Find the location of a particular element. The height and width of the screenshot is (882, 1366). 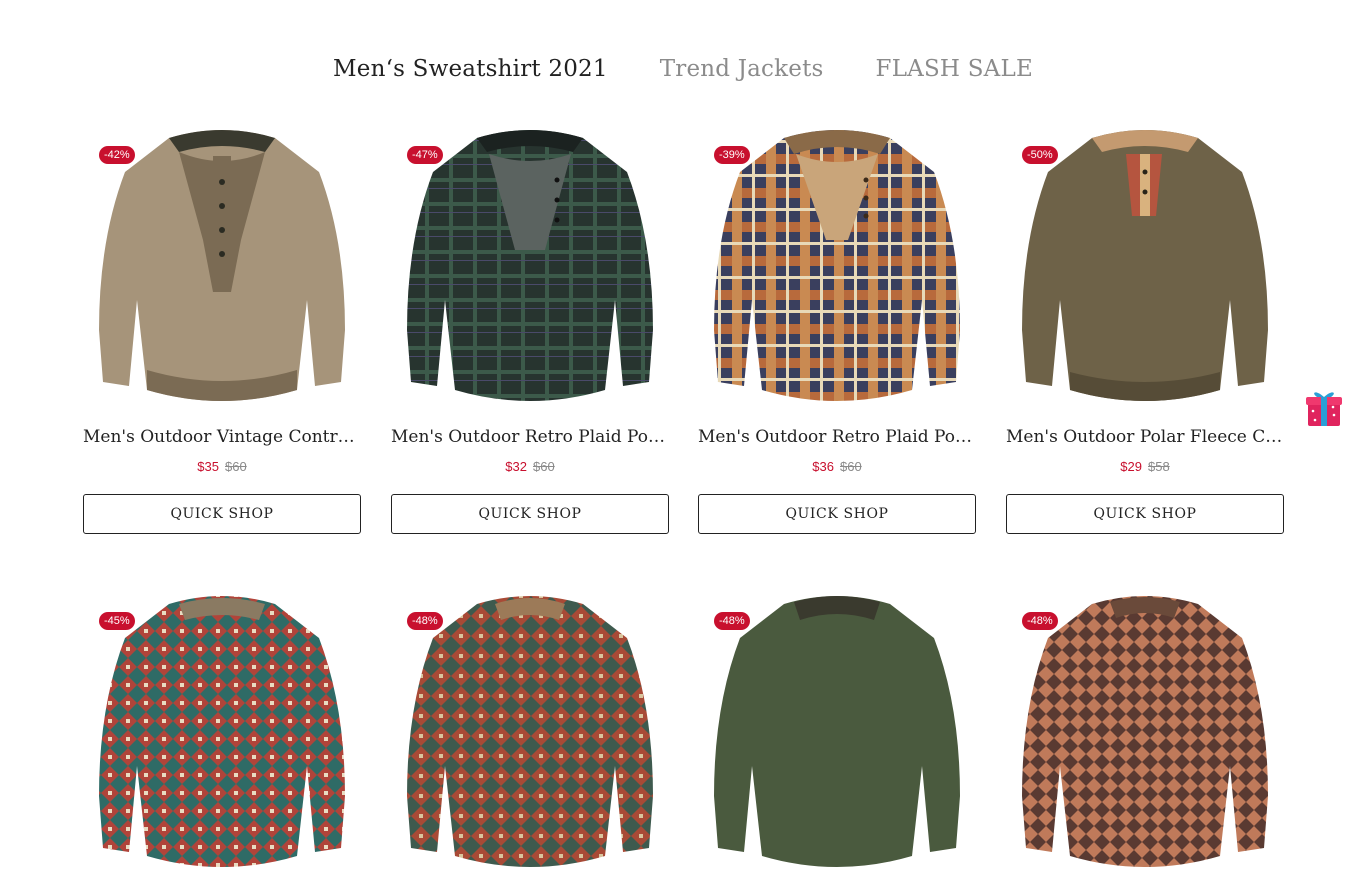

discount-badge: -50% is located at coordinates (1040, 155).